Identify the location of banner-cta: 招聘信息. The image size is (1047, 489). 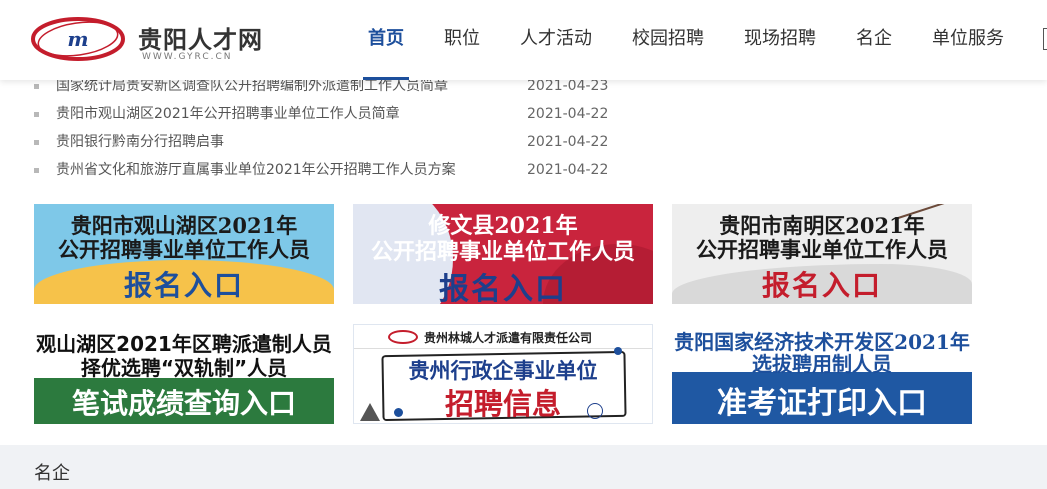
(502, 404).